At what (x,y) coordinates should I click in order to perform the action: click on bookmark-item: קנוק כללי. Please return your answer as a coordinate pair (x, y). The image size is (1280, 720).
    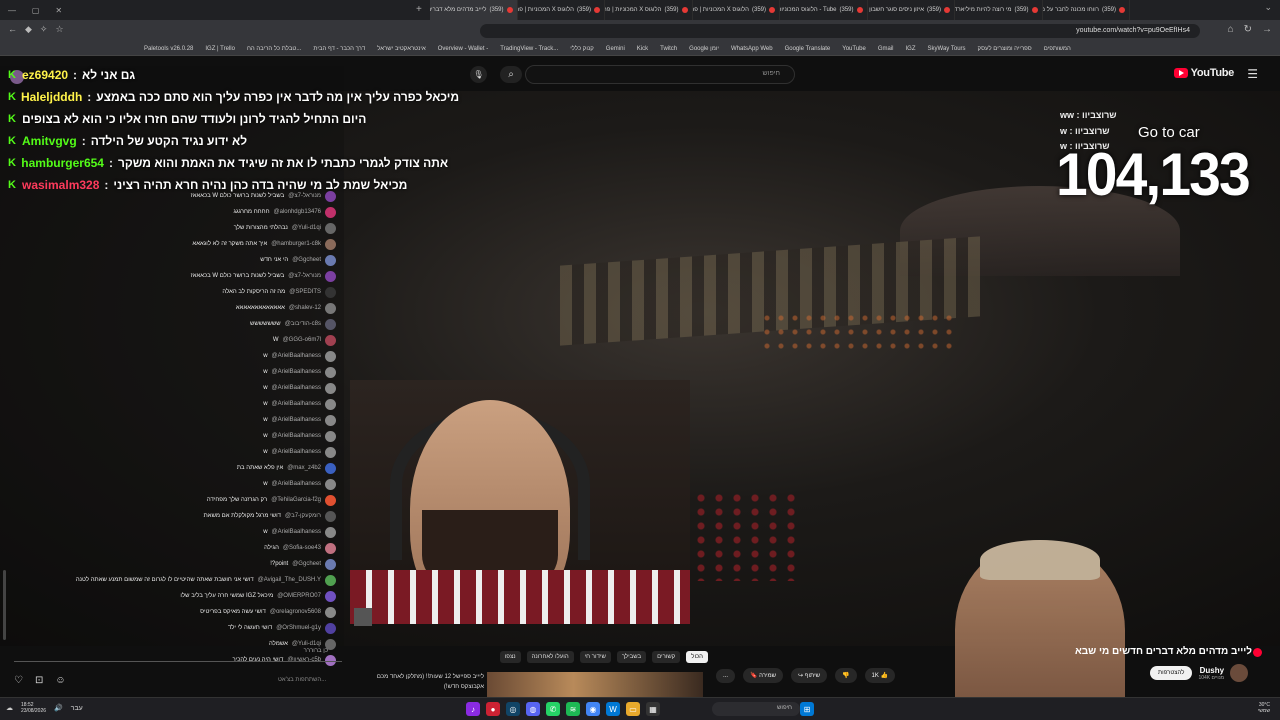
    Looking at the image, I should click on (582, 49).